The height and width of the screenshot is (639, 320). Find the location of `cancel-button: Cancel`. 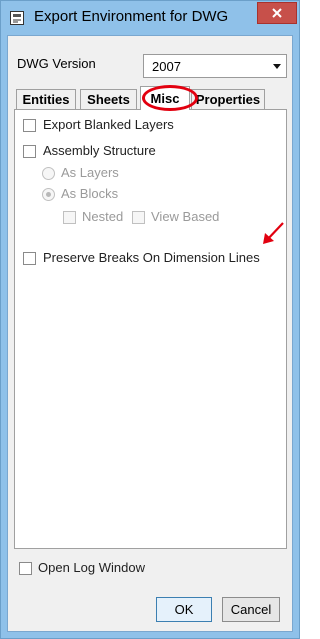

cancel-button: Cancel is located at coordinates (251, 609).